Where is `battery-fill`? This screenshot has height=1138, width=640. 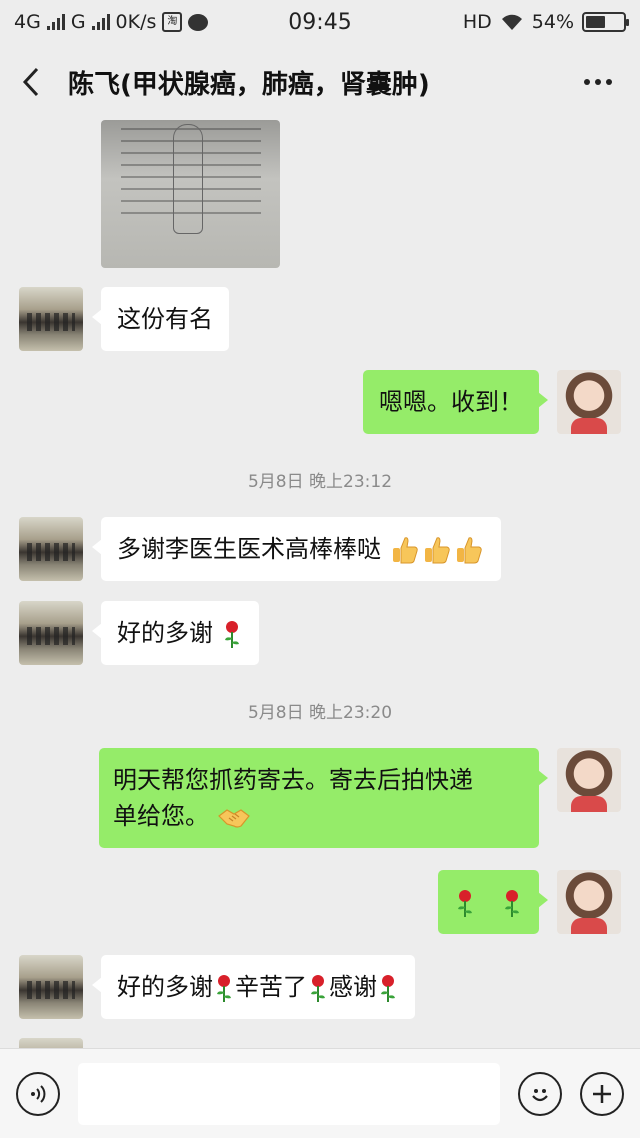
battery-fill is located at coordinates (596, 22).